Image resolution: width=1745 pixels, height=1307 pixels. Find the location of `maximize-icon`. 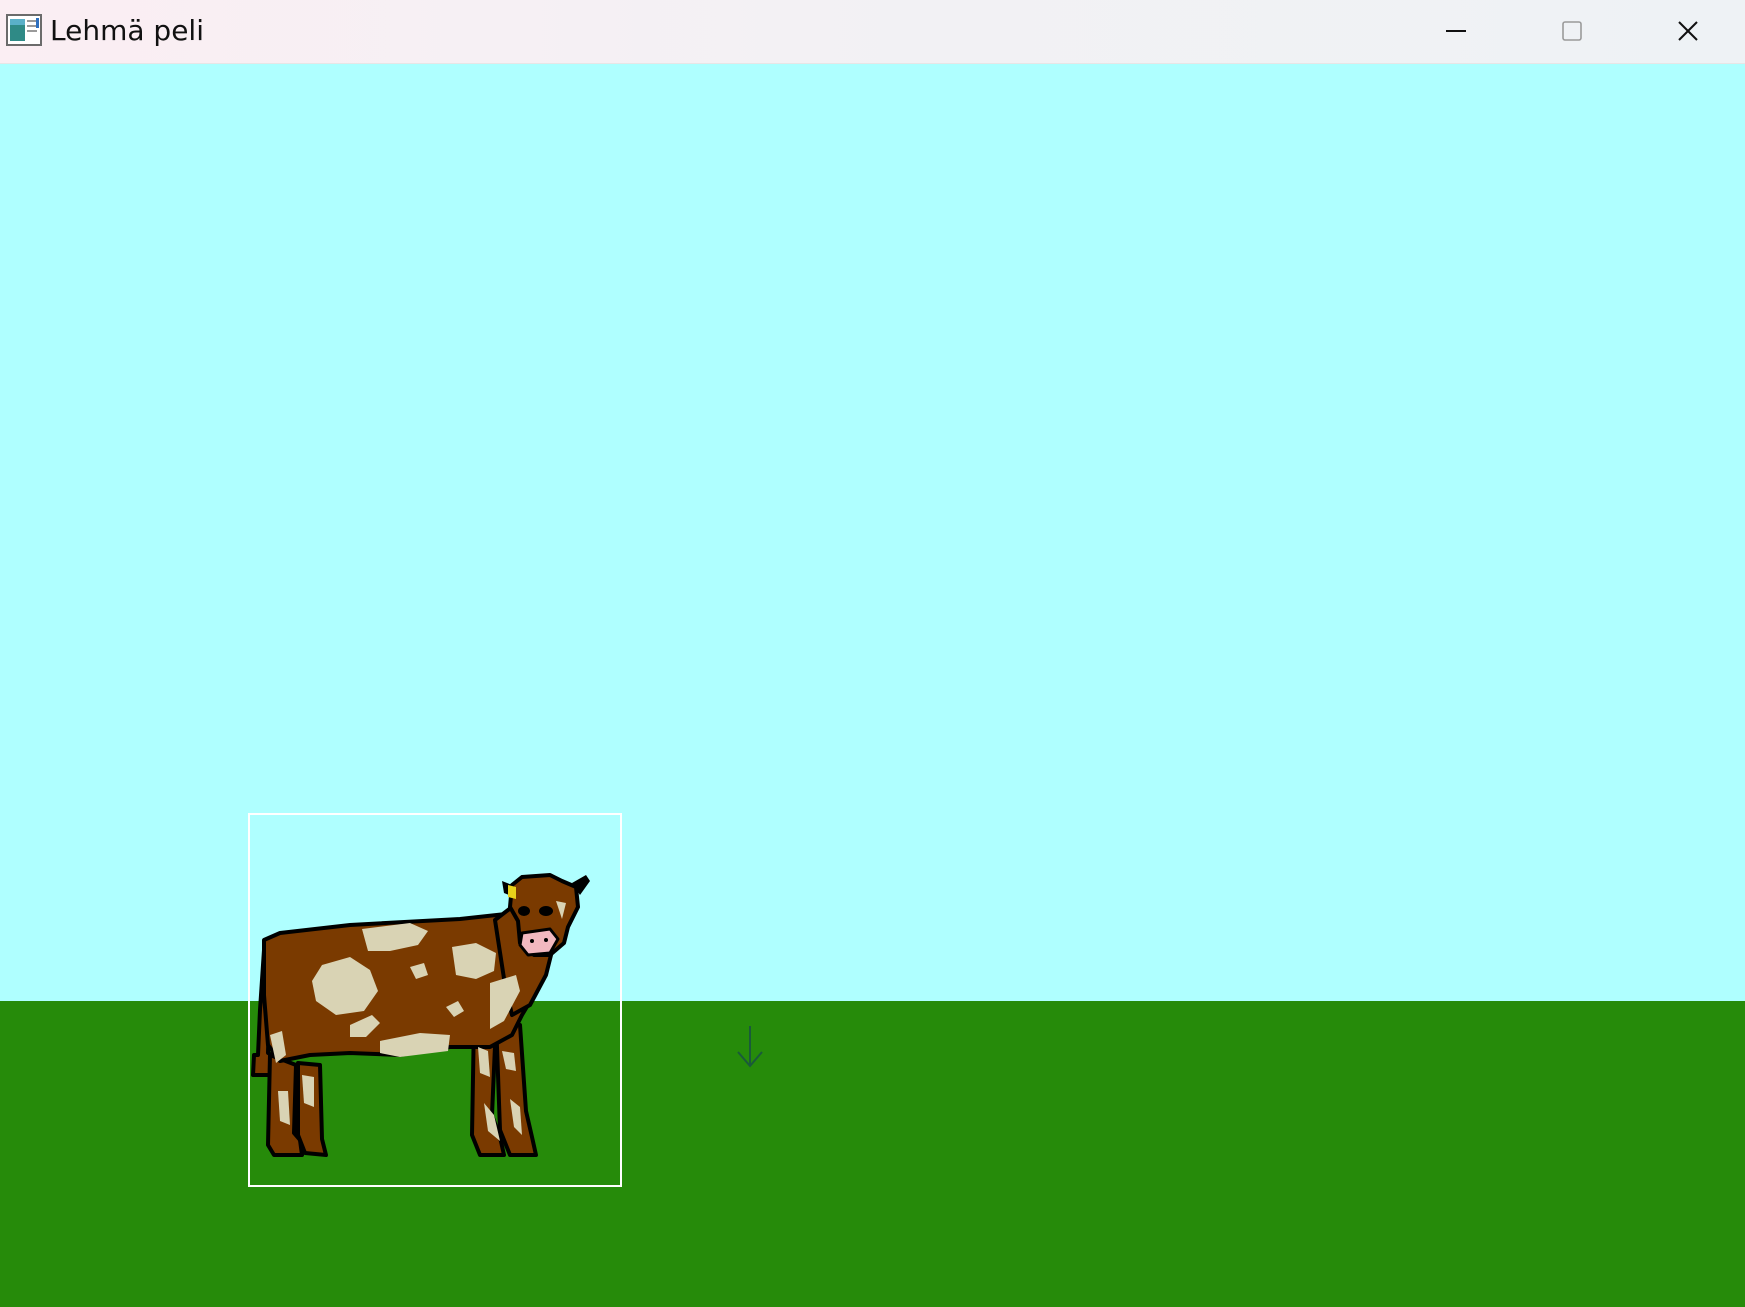

maximize-icon is located at coordinates (1572, 31).